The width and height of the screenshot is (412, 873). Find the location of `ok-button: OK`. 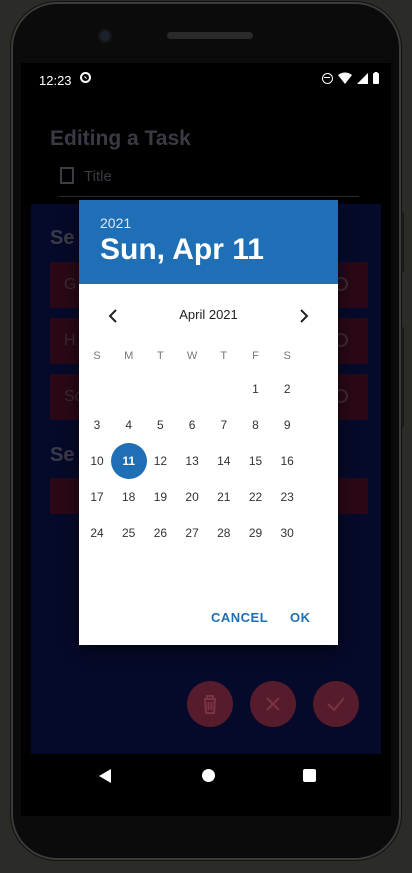

ok-button: OK is located at coordinates (300, 617).